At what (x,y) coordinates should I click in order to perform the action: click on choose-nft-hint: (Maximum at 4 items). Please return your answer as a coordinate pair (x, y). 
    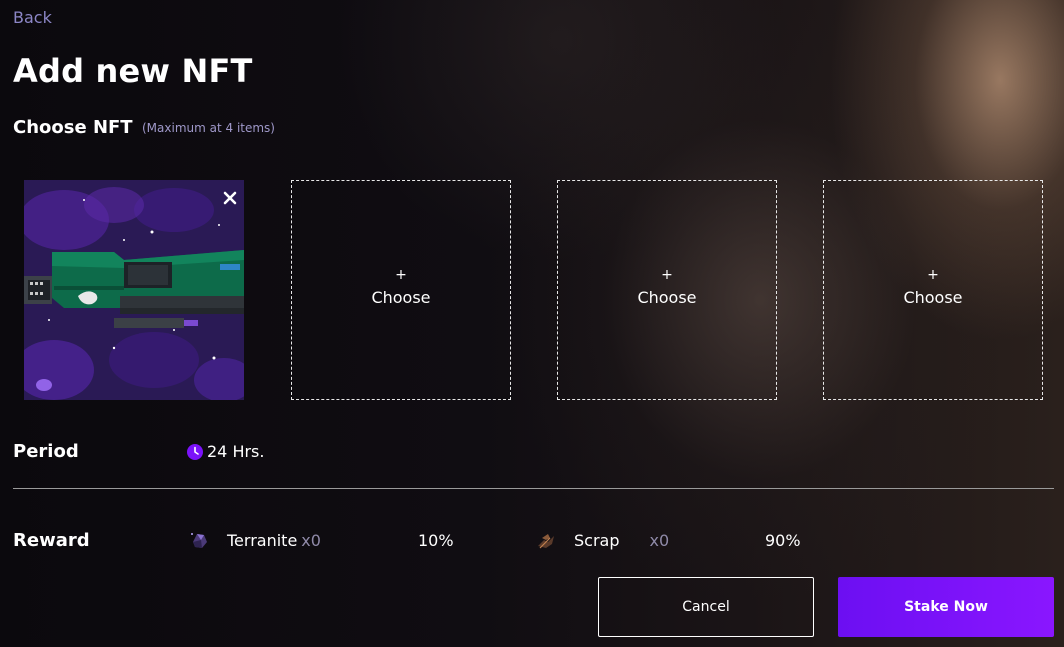
    Looking at the image, I should click on (208, 128).